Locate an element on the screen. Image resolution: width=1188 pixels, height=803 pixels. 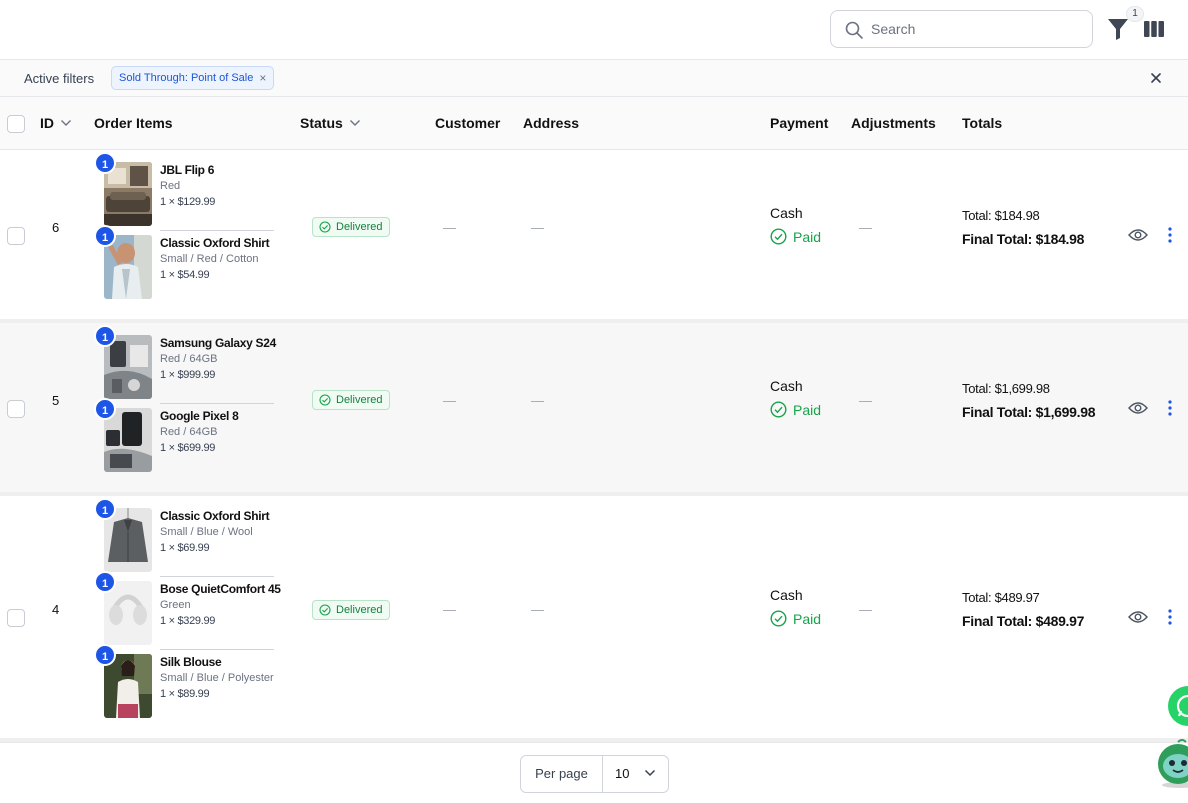
per-page-label: Per page is located at coordinates (562, 774).